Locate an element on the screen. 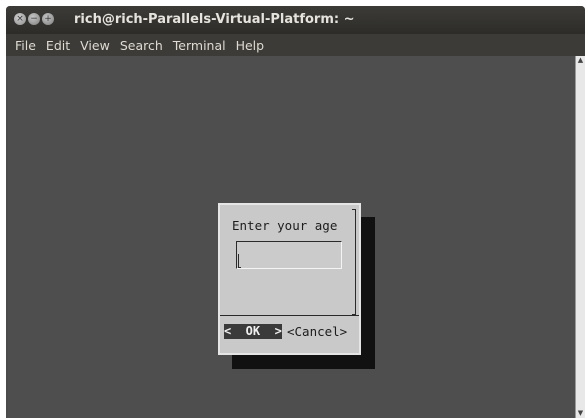 This screenshot has height=418, width=585. cancel-button: <Cancel> is located at coordinates (317, 331).